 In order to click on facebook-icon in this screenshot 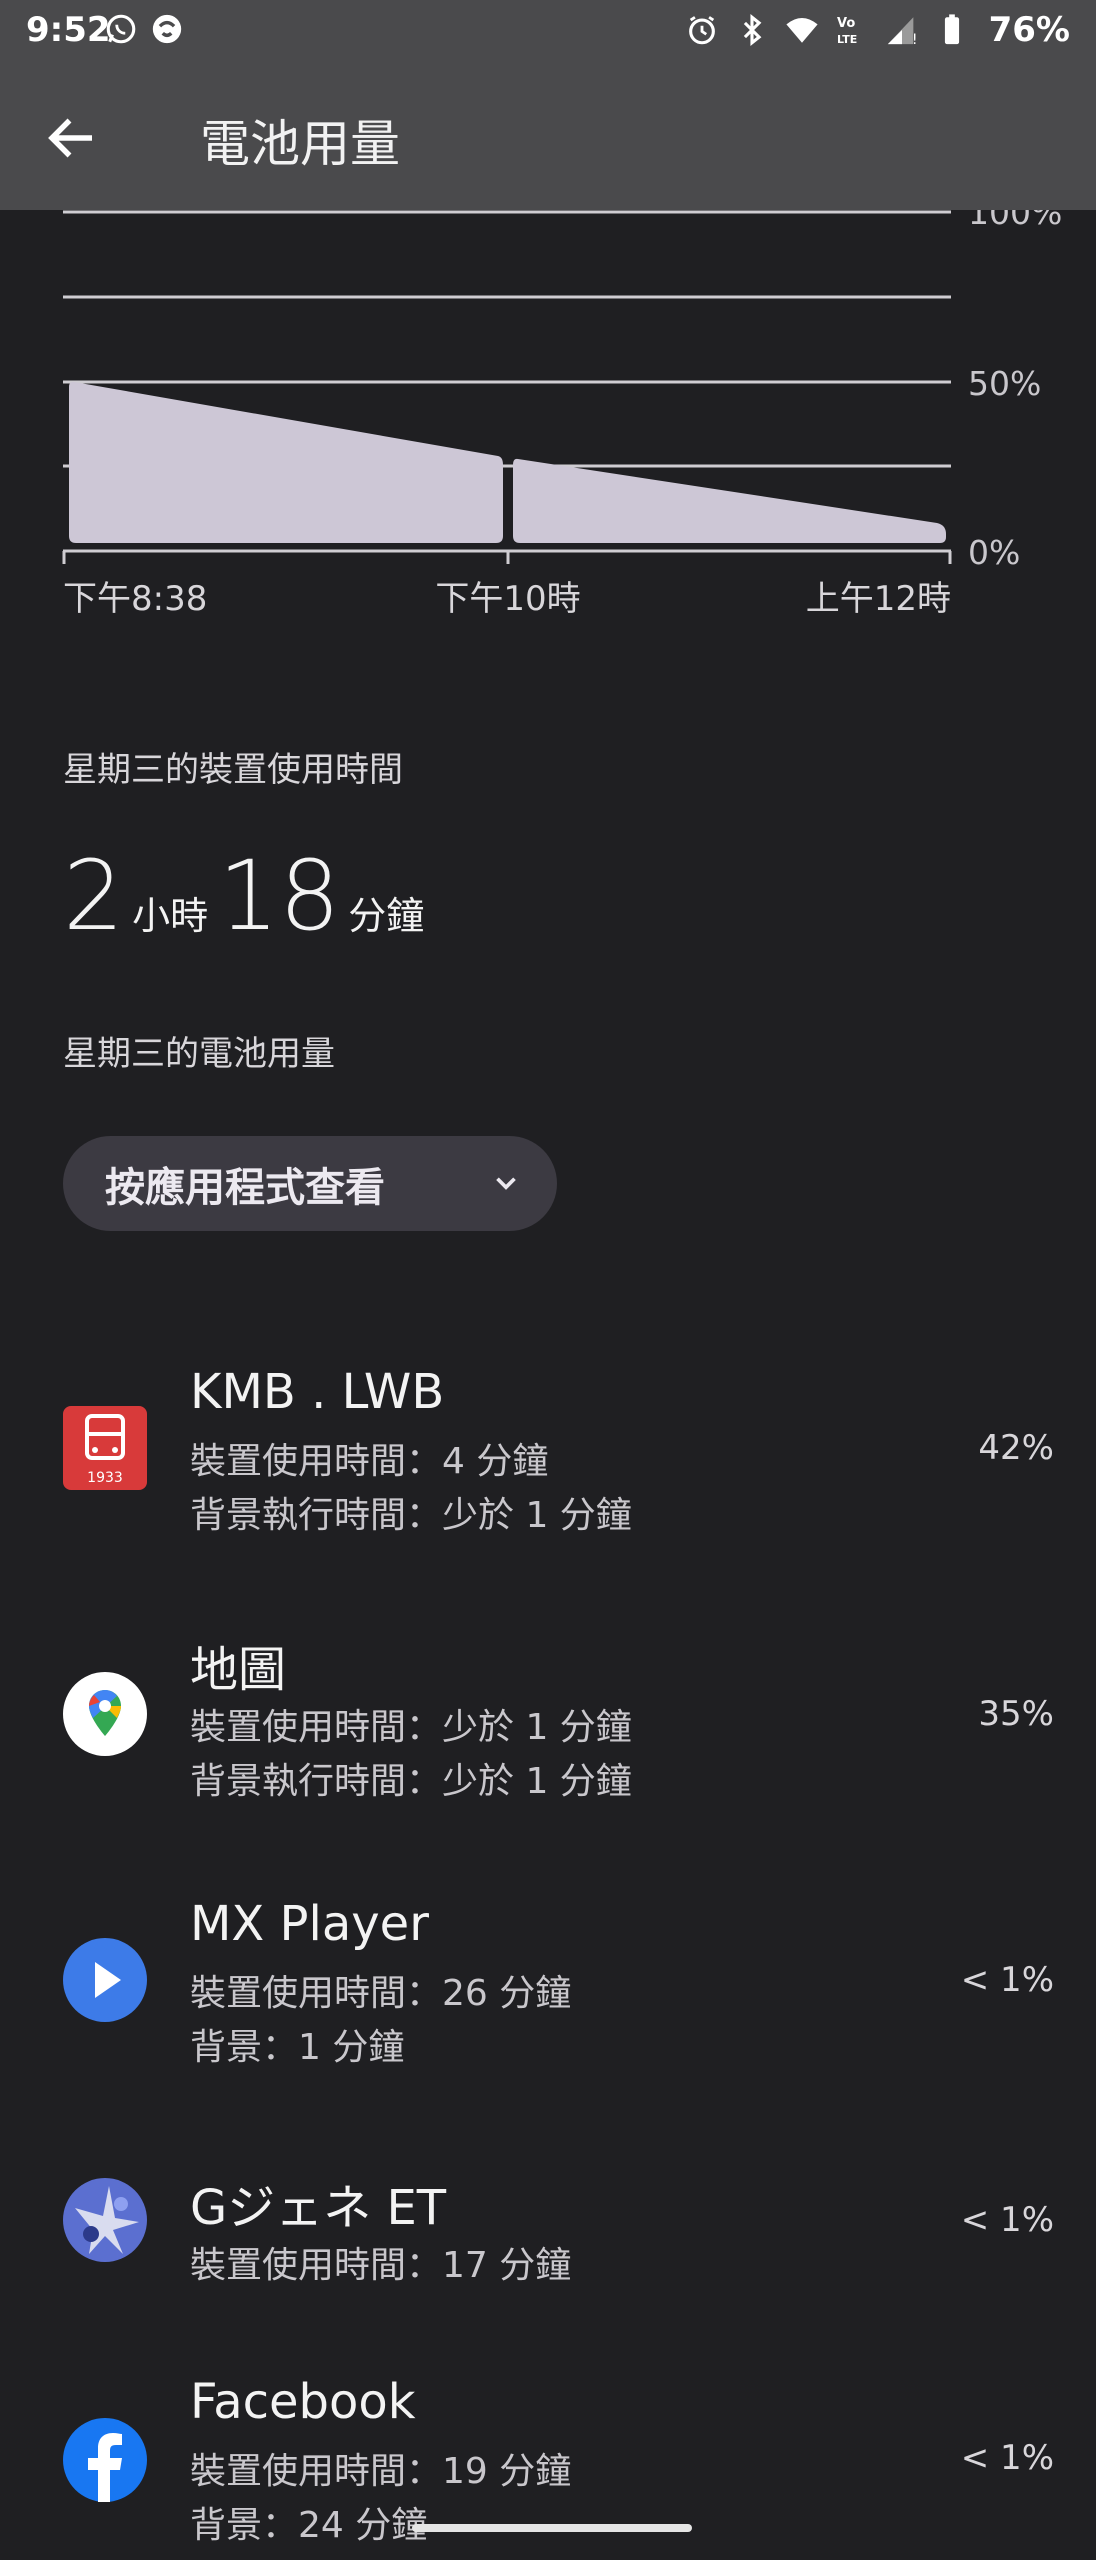, I will do `click(105, 2460)`.